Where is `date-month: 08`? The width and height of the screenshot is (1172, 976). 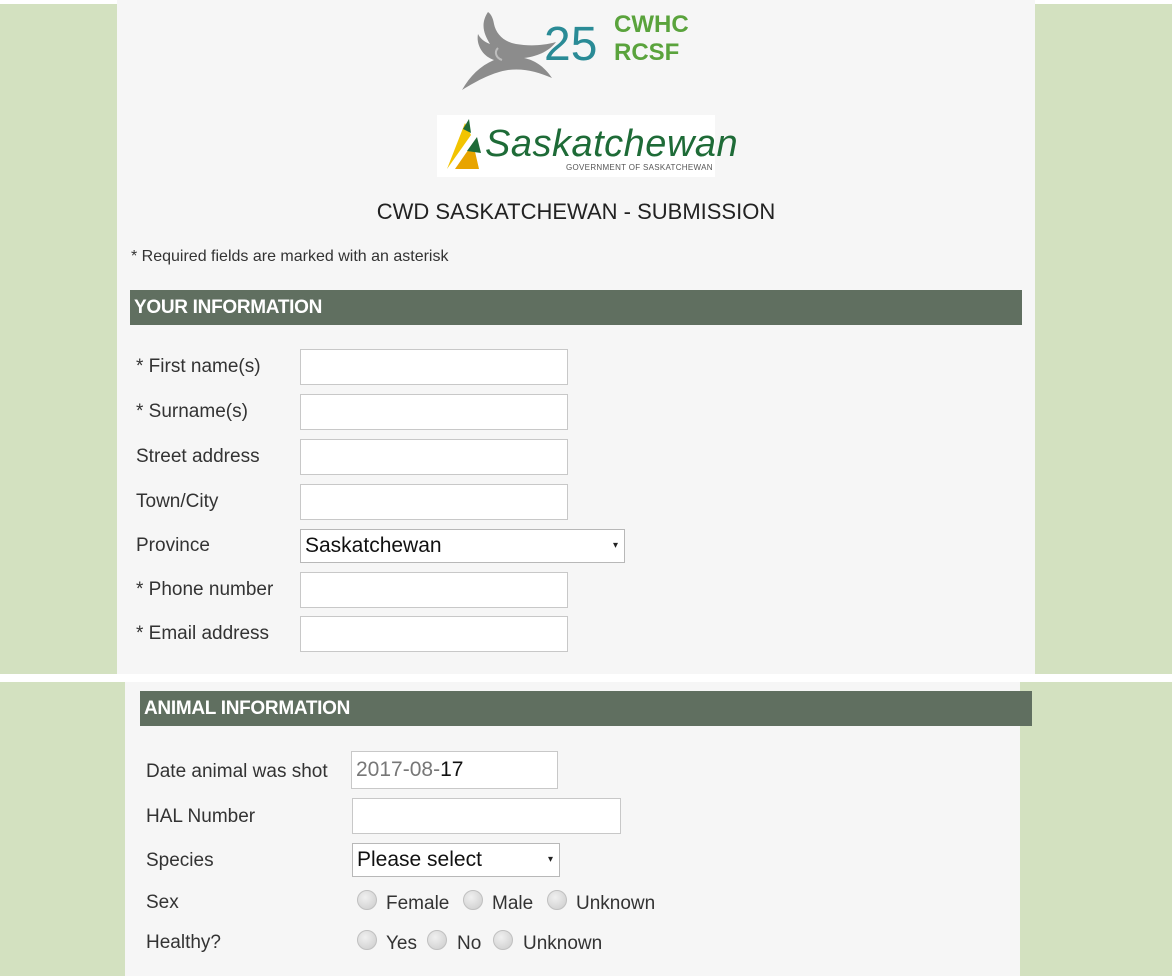
date-month: 08 is located at coordinates (421, 769).